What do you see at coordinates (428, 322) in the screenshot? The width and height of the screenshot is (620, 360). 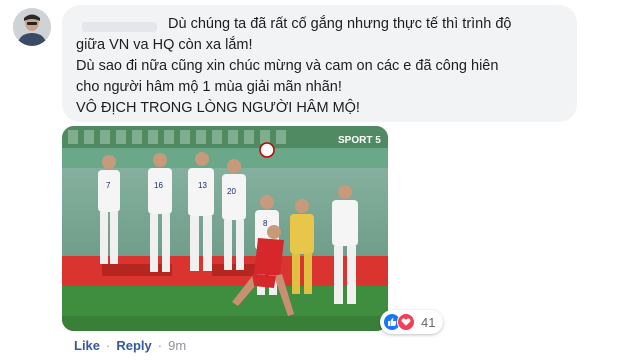 I see `reaction-count: 41` at bounding box center [428, 322].